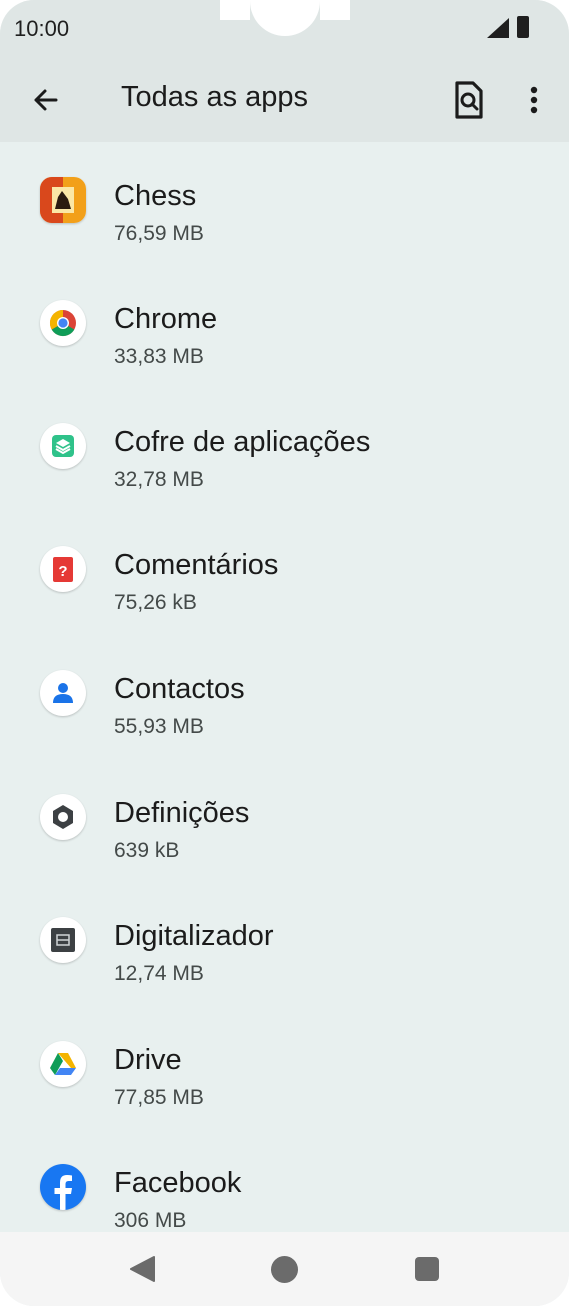  I want to click on app-name: Cofre de aplicações, so click(242, 442).